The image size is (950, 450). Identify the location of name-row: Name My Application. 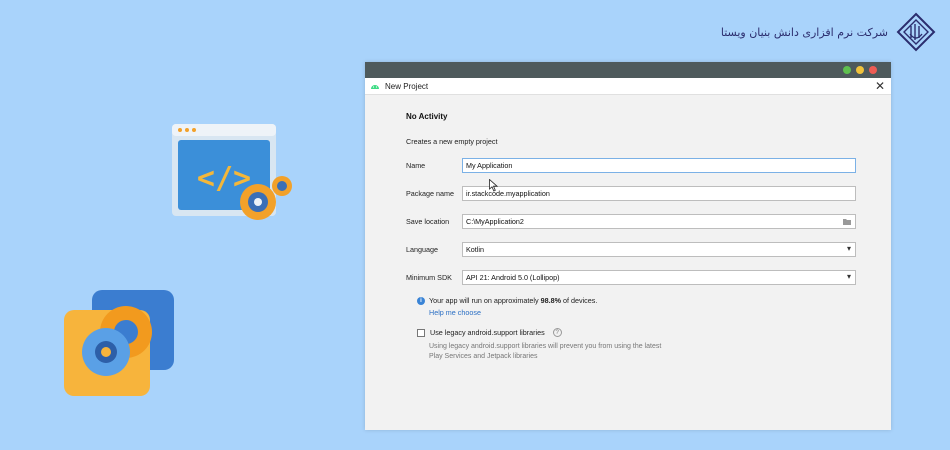
(631, 165).